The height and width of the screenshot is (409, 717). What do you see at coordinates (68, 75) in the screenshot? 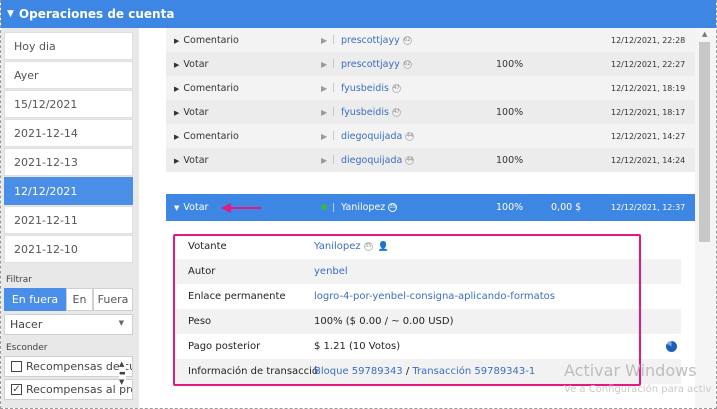
I see `date-button-yesterday: Ayer` at bounding box center [68, 75].